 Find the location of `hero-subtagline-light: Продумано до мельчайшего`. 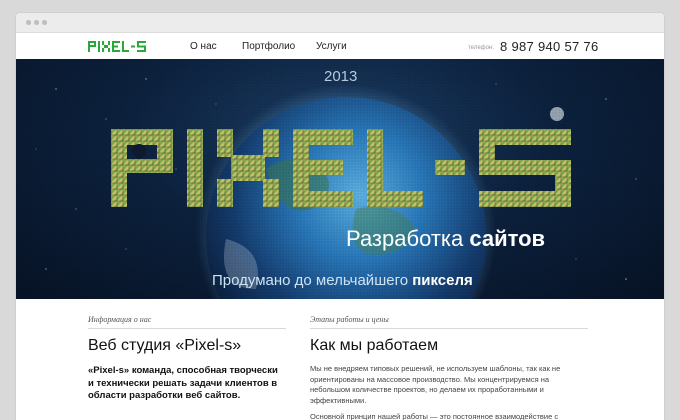

hero-subtagline-light: Продумано до мельчайшего is located at coordinates (312, 280).